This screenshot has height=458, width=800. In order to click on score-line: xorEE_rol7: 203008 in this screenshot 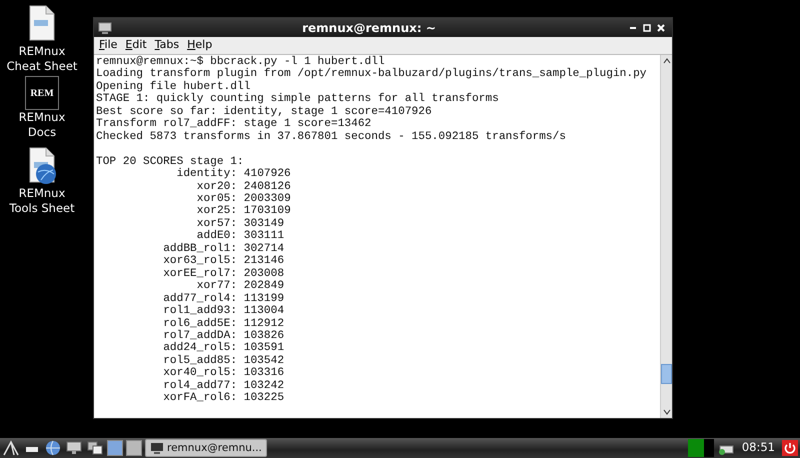, I will do `click(223, 274)`.